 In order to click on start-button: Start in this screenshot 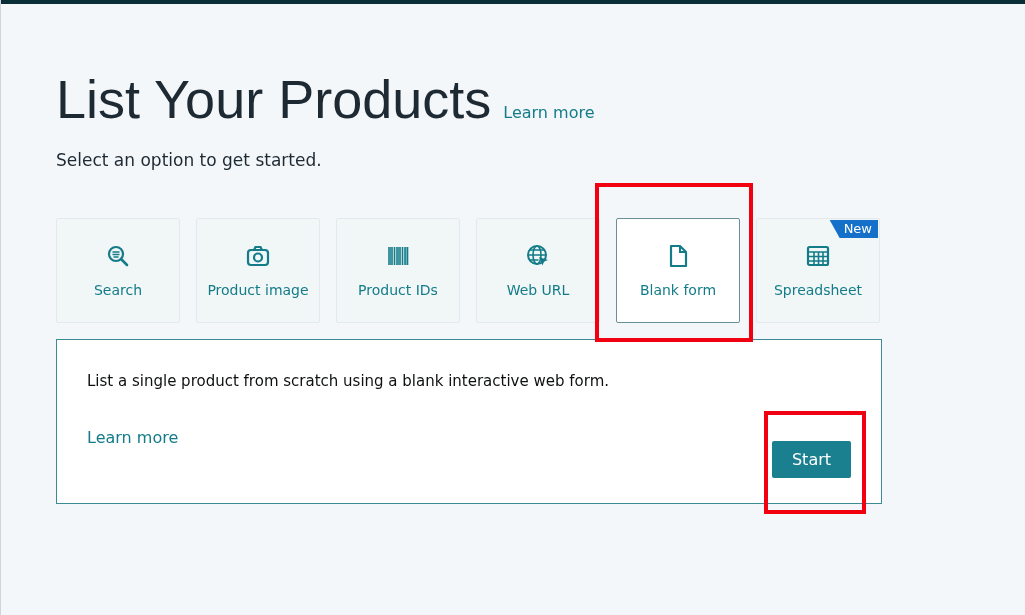, I will do `click(811, 459)`.